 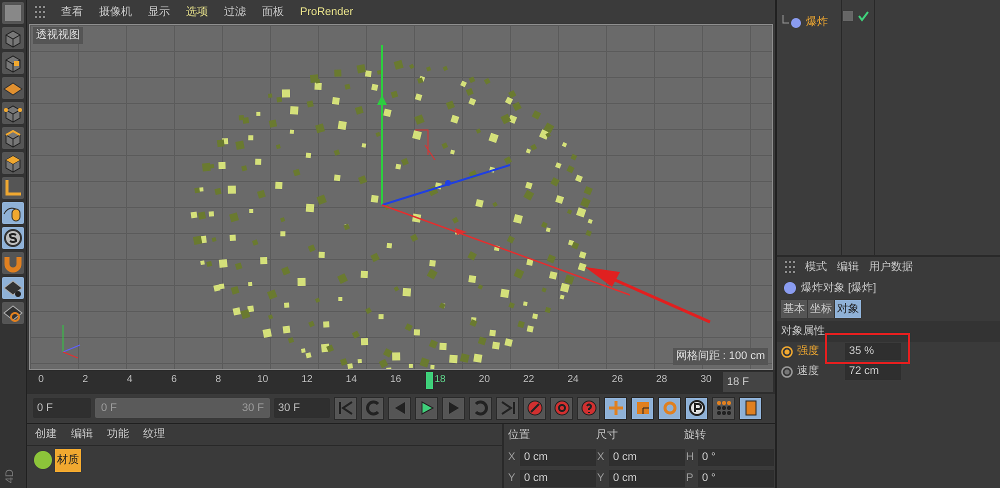 What do you see at coordinates (13, 213) in the screenshot?
I see `mouse-icon` at bounding box center [13, 213].